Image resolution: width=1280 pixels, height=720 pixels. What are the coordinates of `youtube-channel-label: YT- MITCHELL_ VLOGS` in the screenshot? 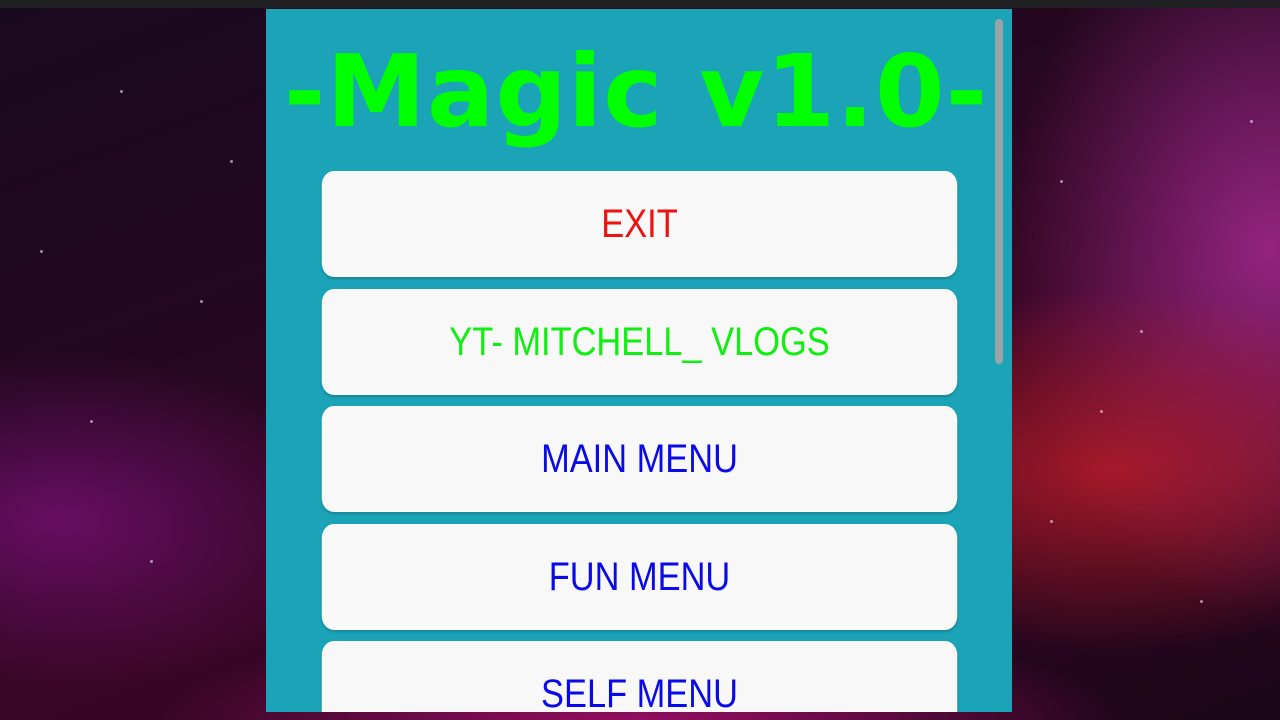 It's located at (639, 341).